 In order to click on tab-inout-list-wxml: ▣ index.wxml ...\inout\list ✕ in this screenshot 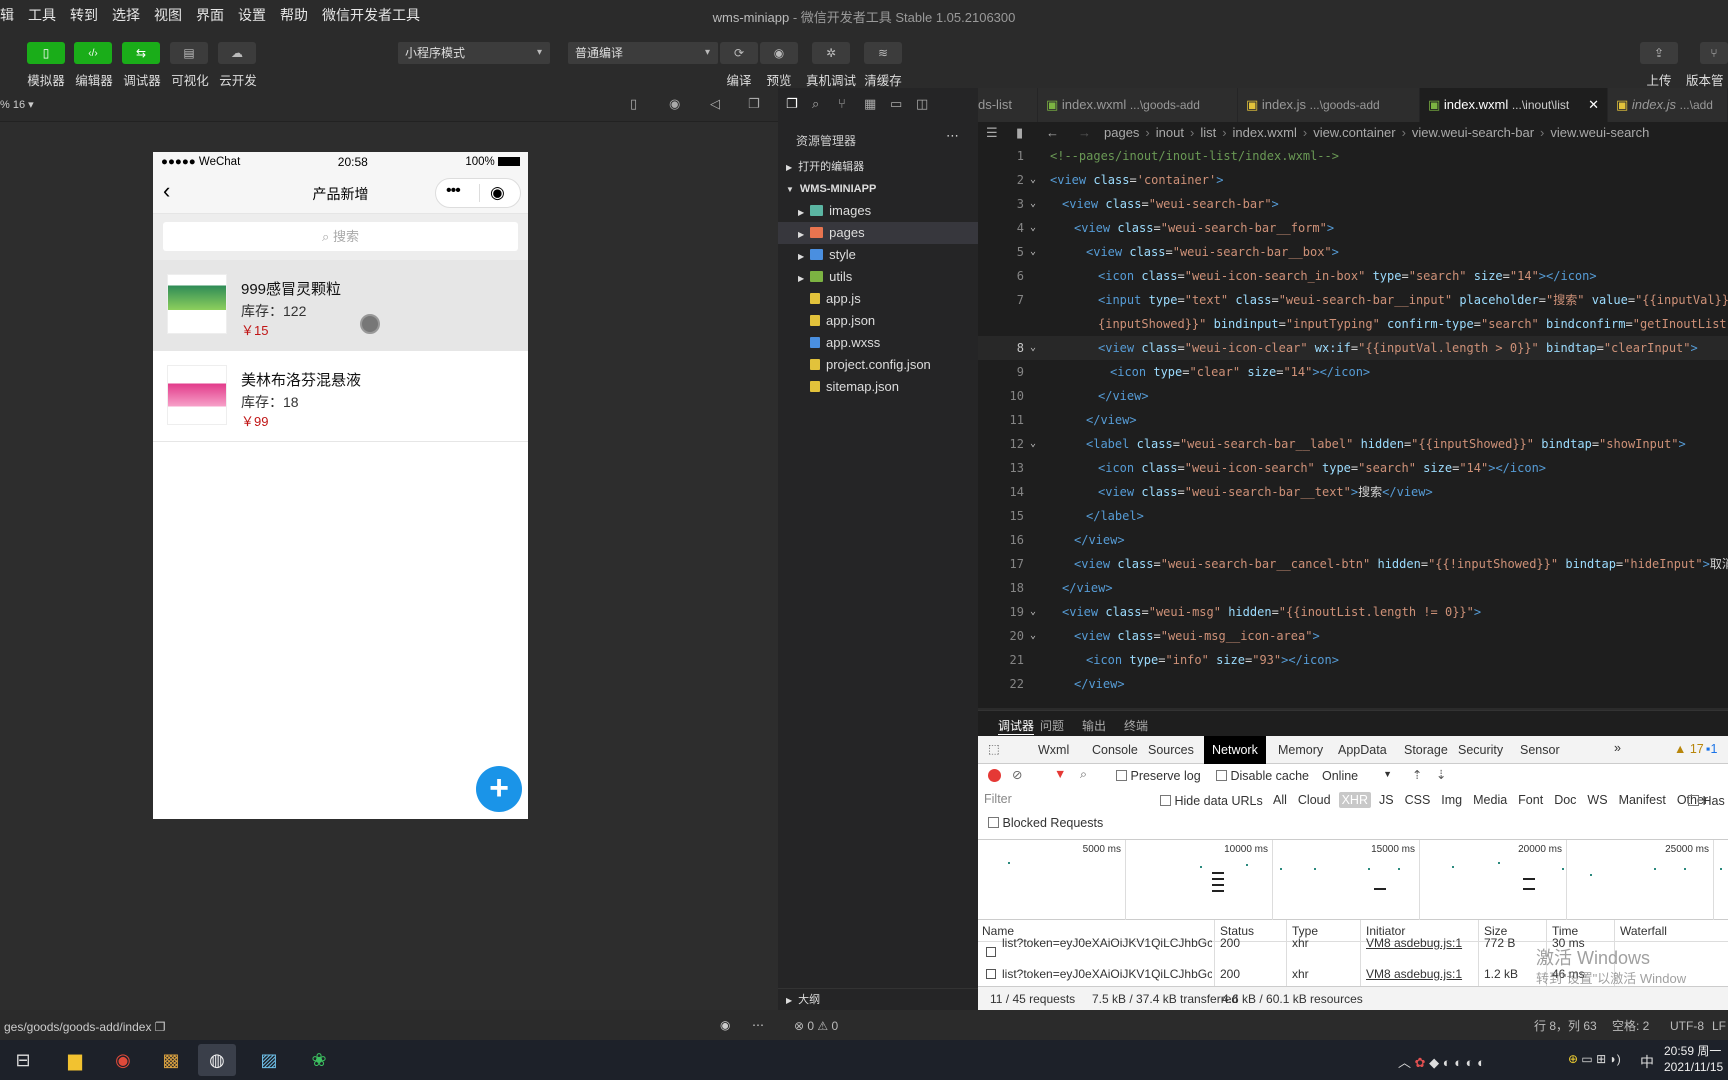, I will do `click(1514, 105)`.